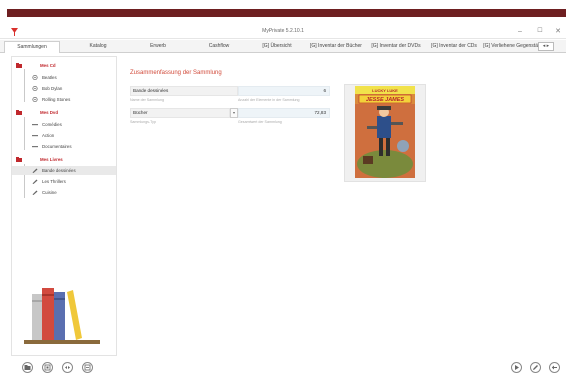 This screenshot has width=566, height=376. I want to click on tree-item-label: Bob Dylan, so click(52, 88).